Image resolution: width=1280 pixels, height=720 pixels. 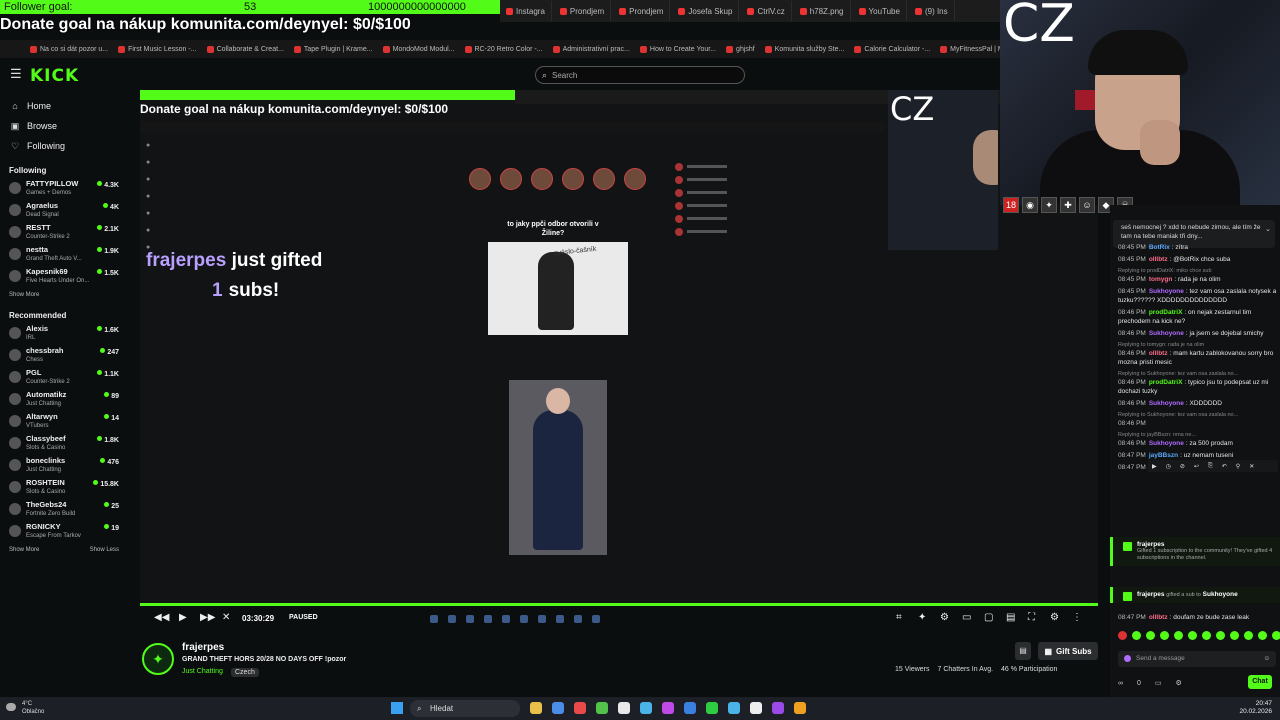 What do you see at coordinates (706, 11) in the screenshot?
I see `browser-tab: Josefa Skup` at bounding box center [706, 11].